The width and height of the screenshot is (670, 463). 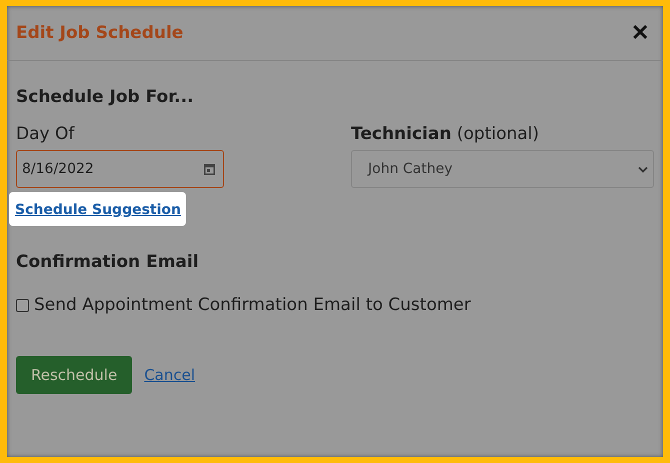 What do you see at coordinates (22, 305) in the screenshot?
I see `checkbox` at bounding box center [22, 305].